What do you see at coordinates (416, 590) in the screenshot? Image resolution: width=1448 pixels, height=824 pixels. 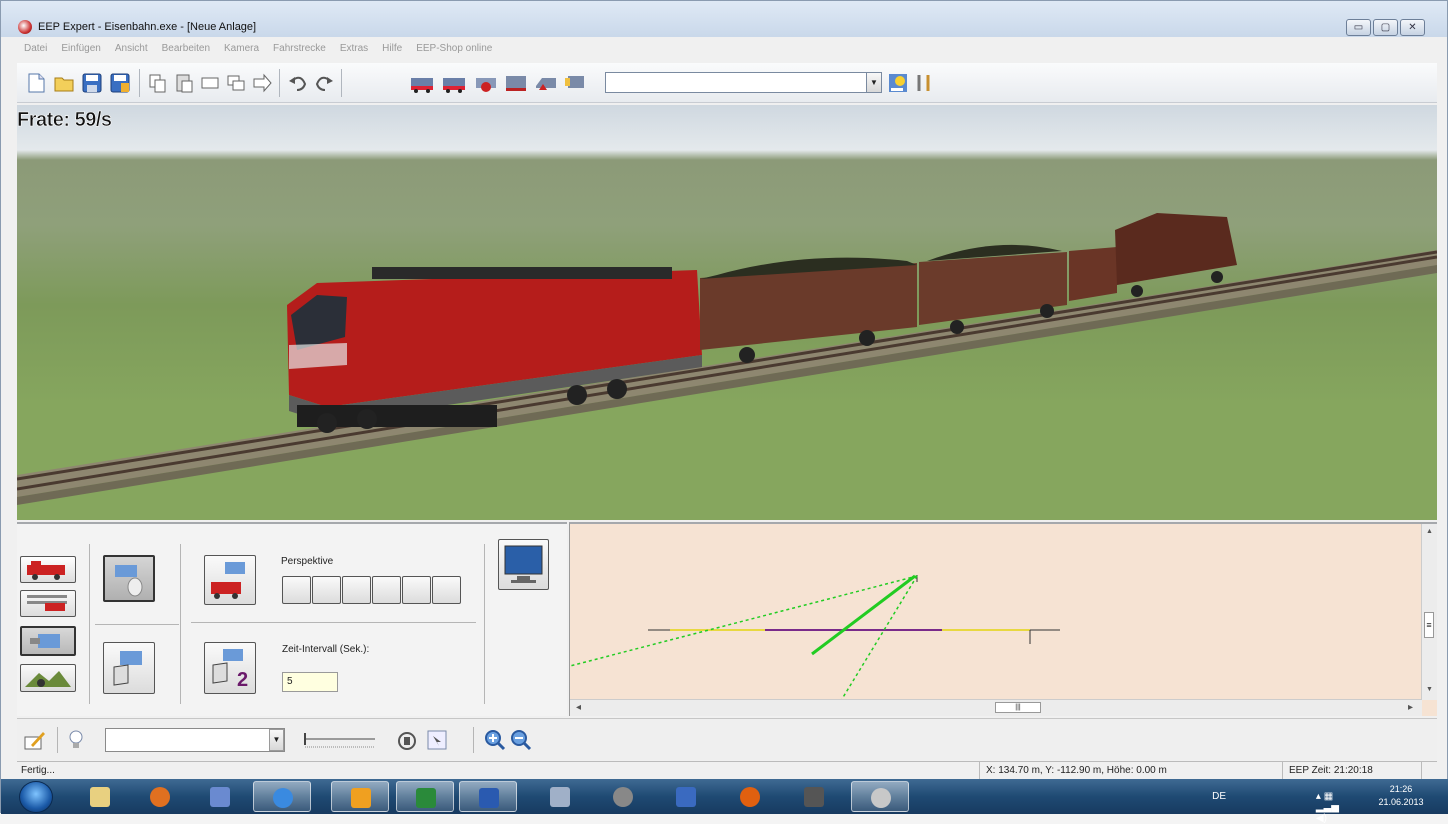 I see `perspective-5-button` at bounding box center [416, 590].